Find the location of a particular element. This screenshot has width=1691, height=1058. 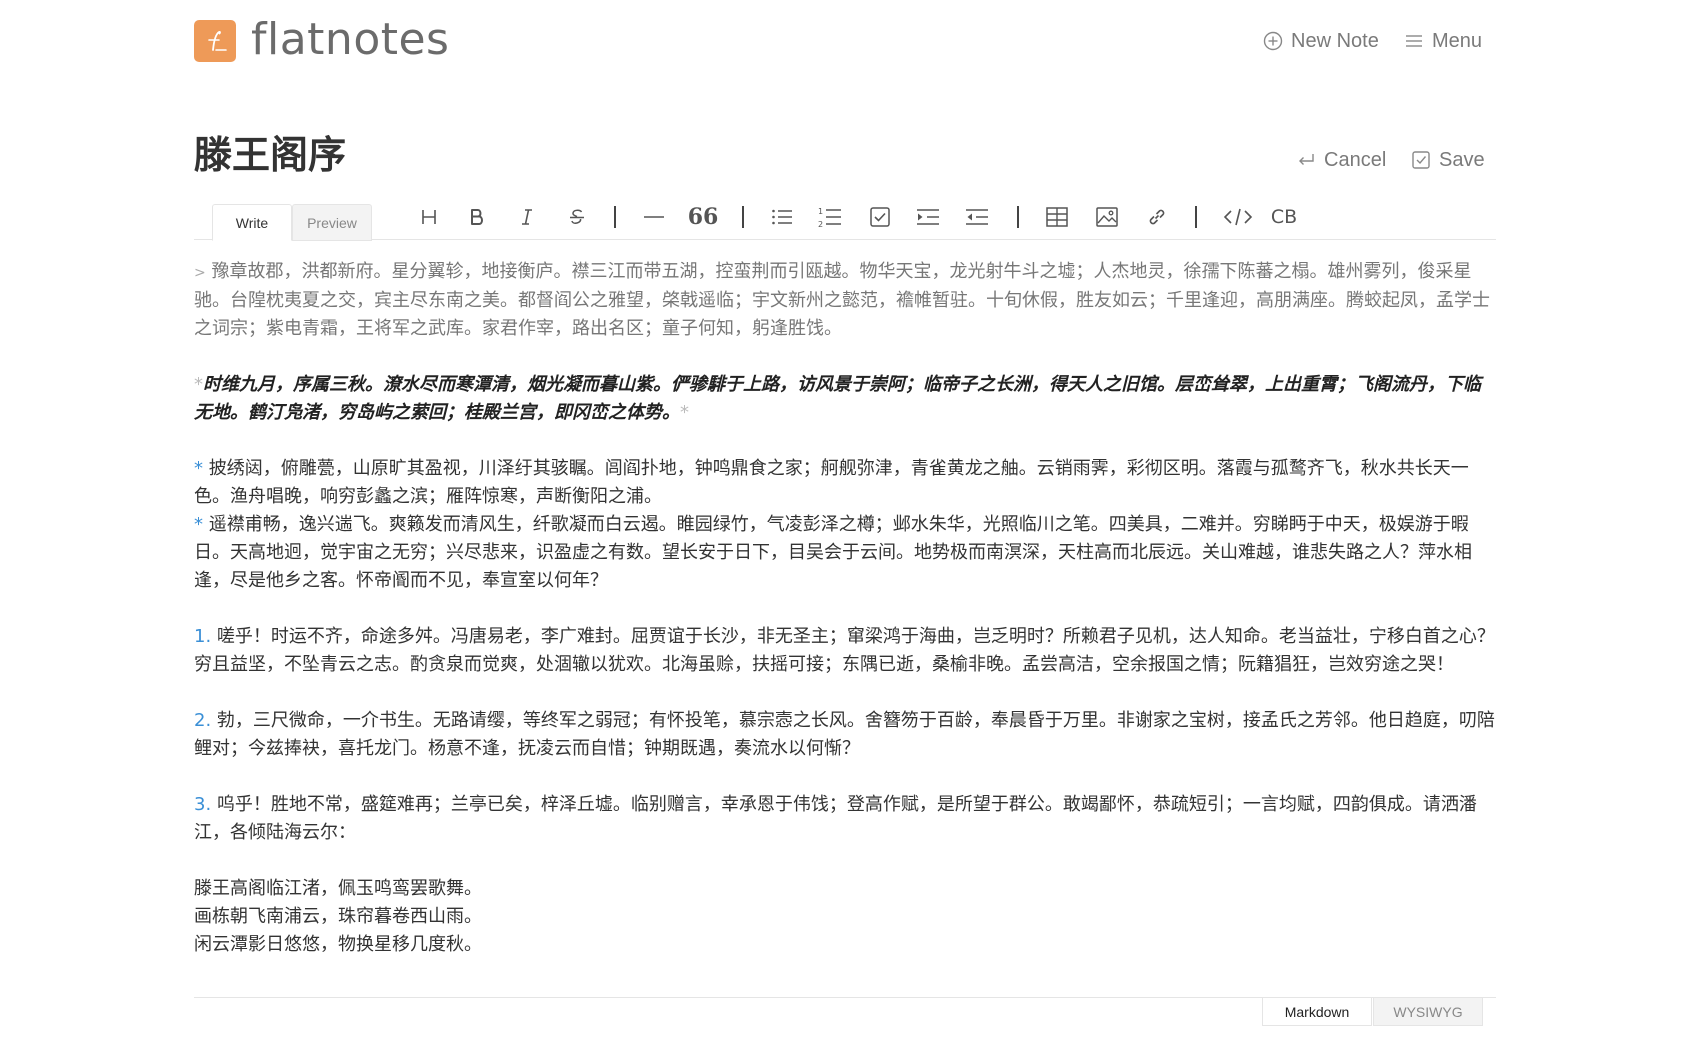

editor-toolbar: Write Preview 66 1 2 CB is located at coordinates (845, 218).